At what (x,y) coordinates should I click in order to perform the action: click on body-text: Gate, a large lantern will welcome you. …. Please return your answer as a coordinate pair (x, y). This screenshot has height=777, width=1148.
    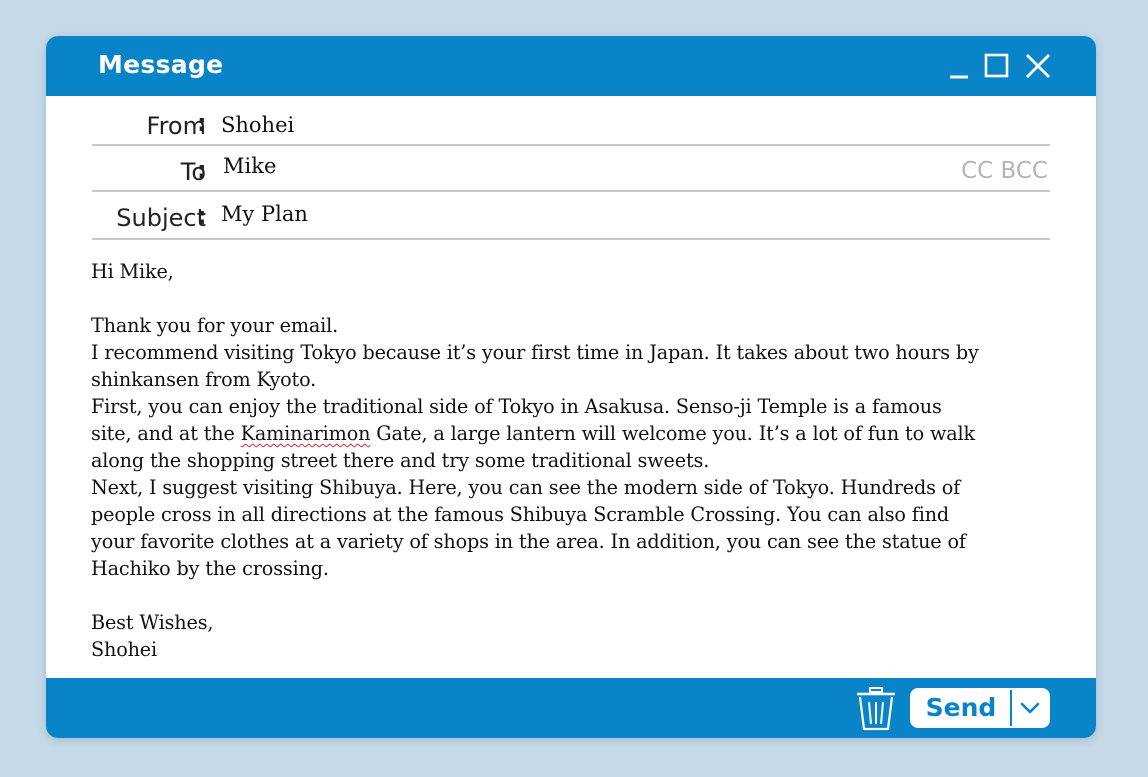
    Looking at the image, I should click on (672, 433).